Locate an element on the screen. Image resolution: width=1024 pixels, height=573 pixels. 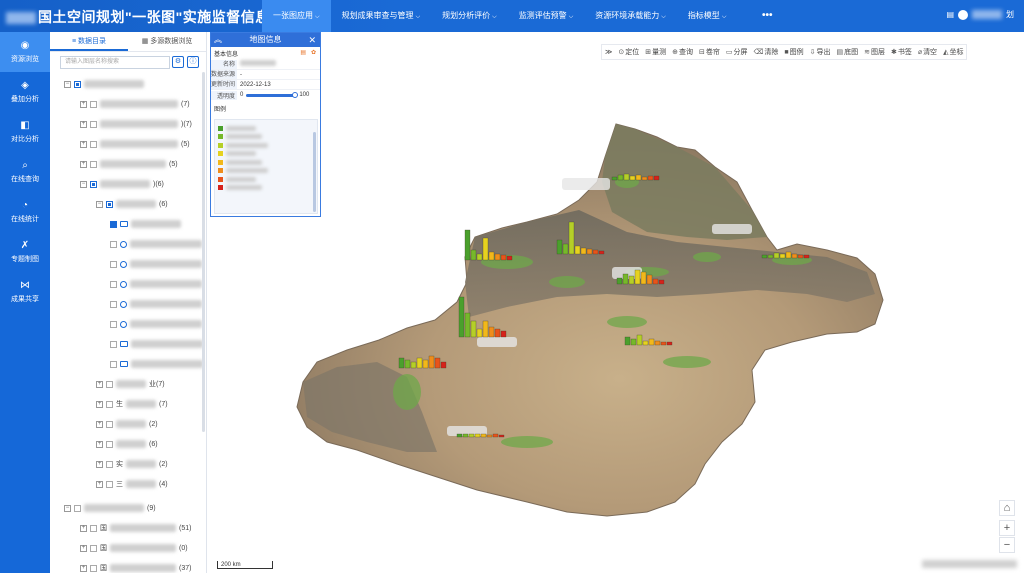
rail-item-5: ✗ 专题制图 is located at coordinates (25, 252).